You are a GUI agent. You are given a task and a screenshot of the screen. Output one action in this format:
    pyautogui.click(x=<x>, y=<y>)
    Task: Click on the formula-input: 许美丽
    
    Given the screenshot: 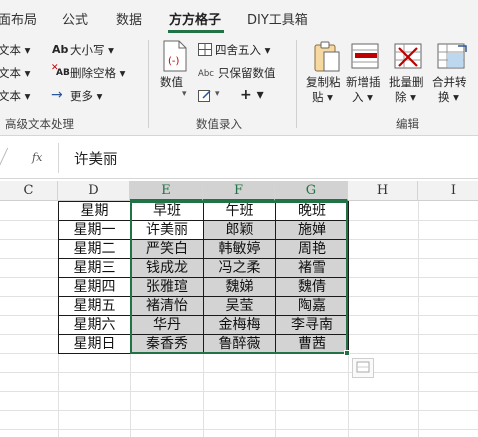 What is the action you would take?
    pyautogui.click(x=96, y=158)
    